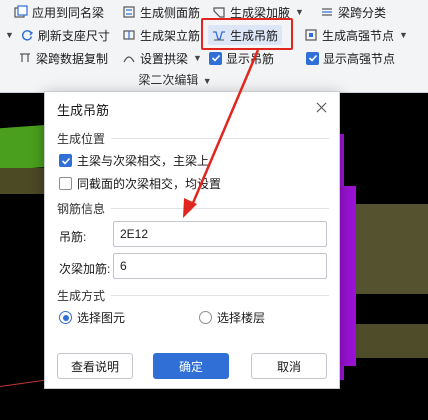  Describe the element at coordinates (220, 266) in the screenshot. I see `secondary-input` at that location.